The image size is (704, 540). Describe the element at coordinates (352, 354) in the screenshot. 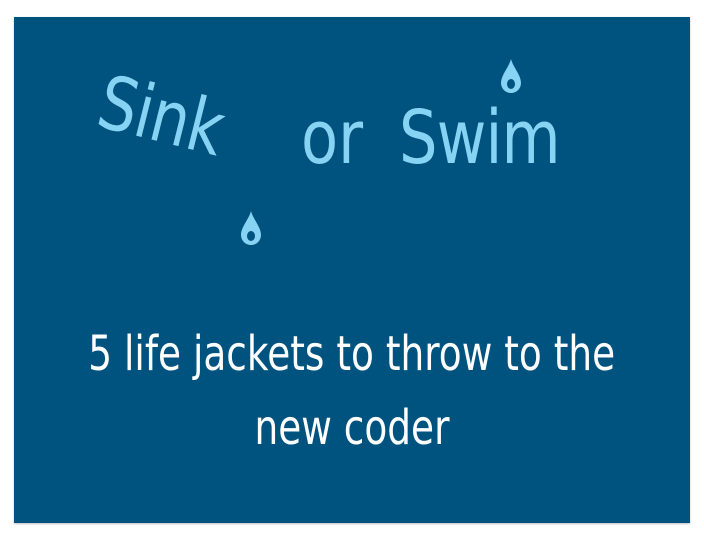

I see `subtitle-line-1: 5 life jackets to throw to the` at that location.